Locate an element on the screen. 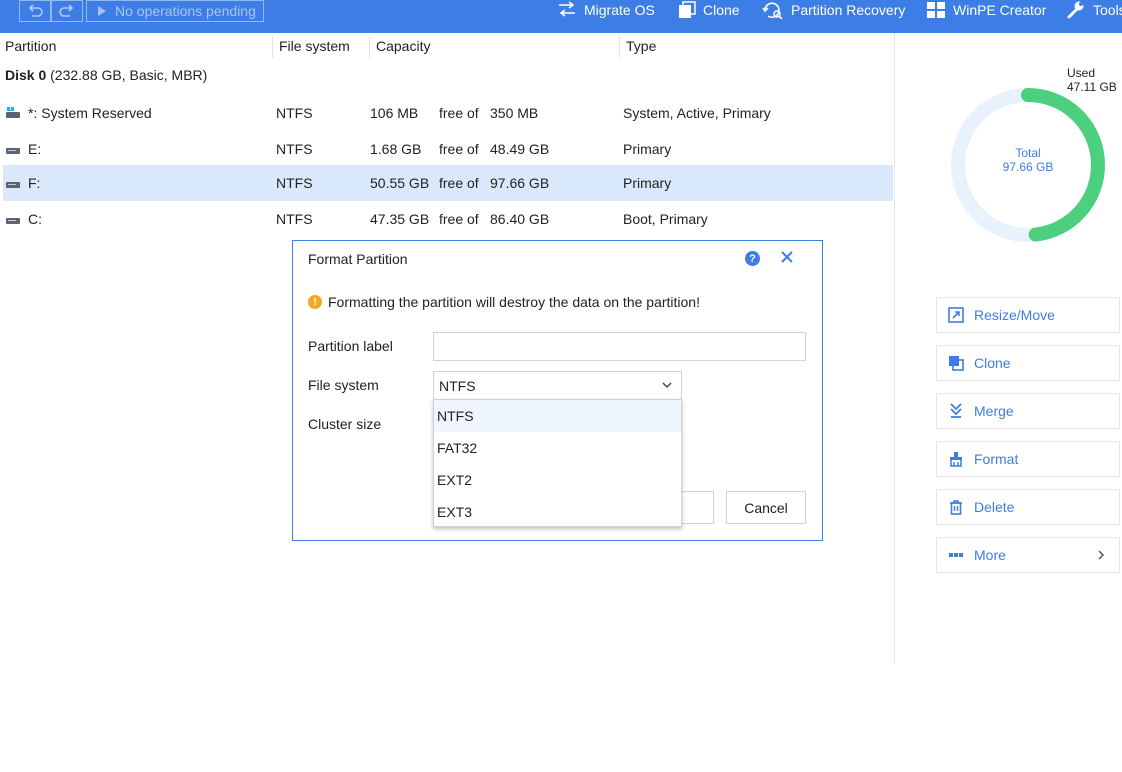  play-icon is located at coordinates (102, 11).